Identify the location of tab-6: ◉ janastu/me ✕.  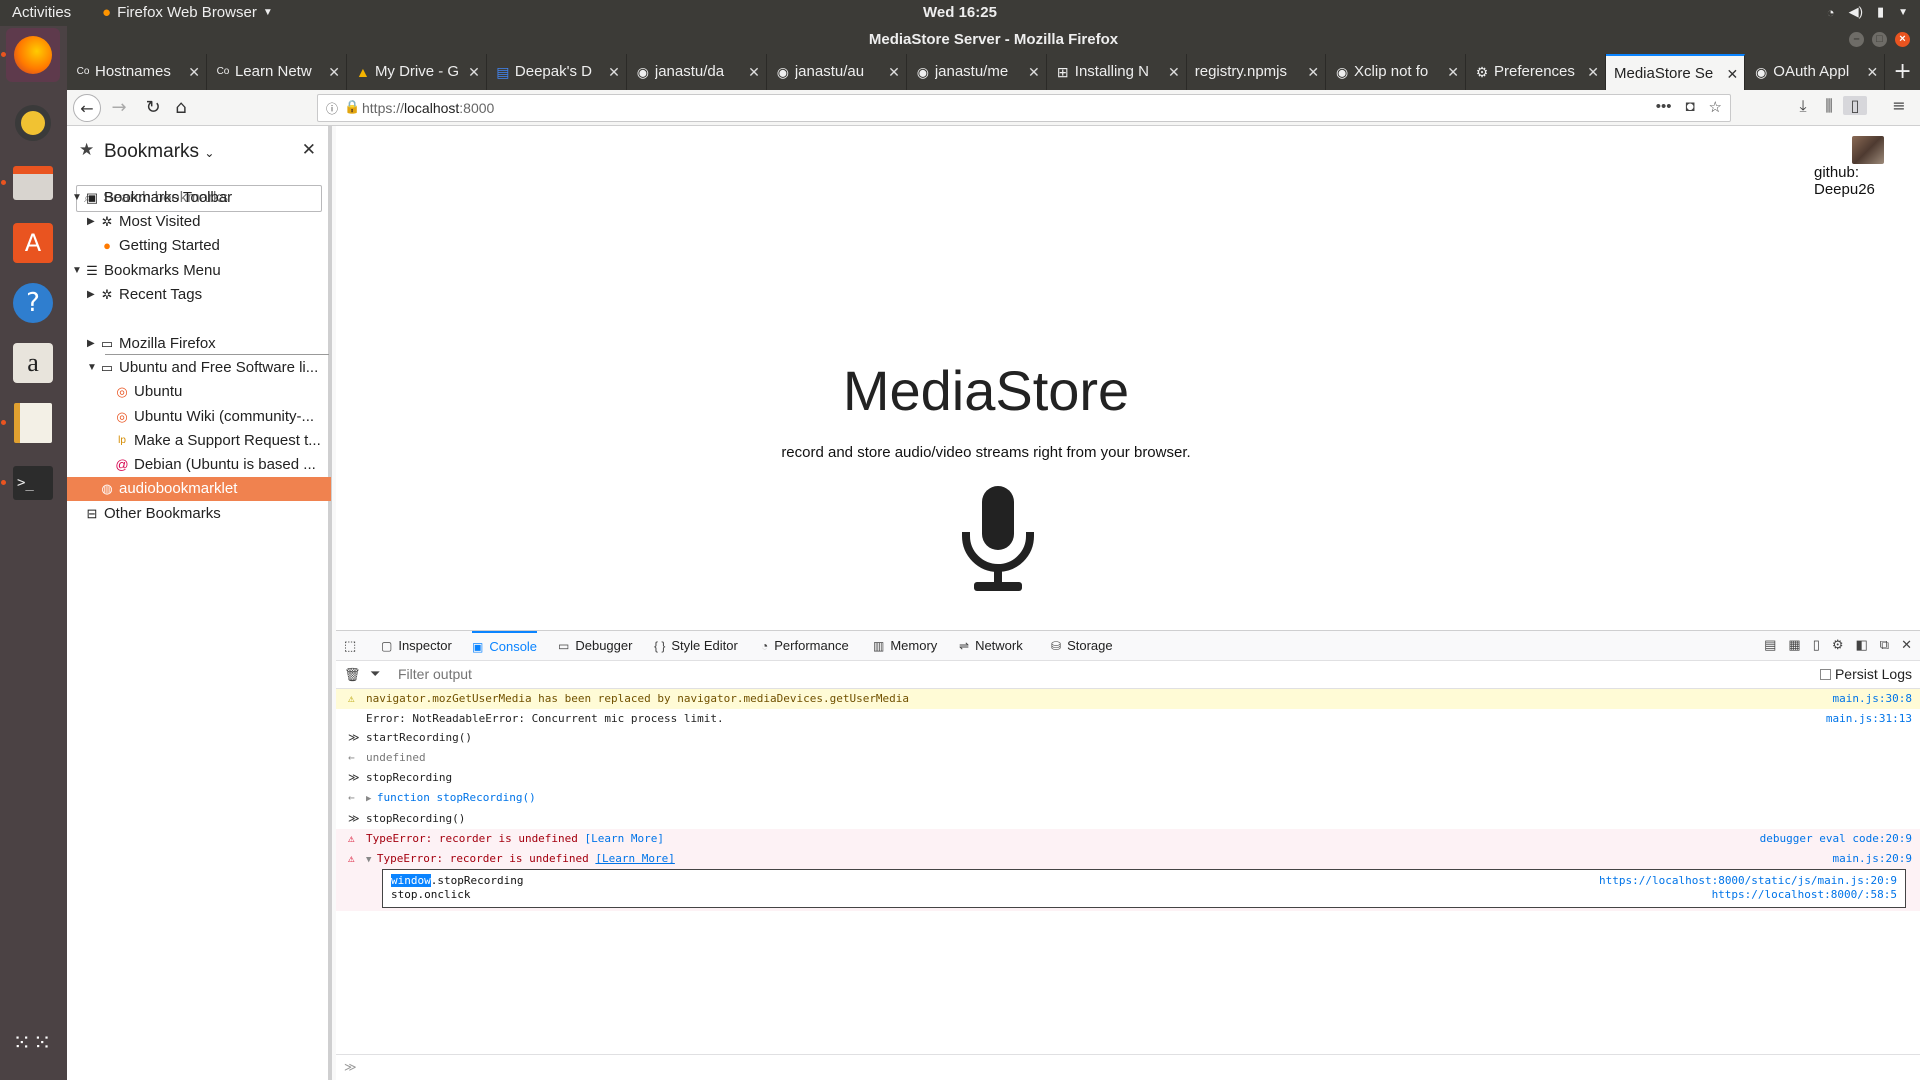
(977, 72).